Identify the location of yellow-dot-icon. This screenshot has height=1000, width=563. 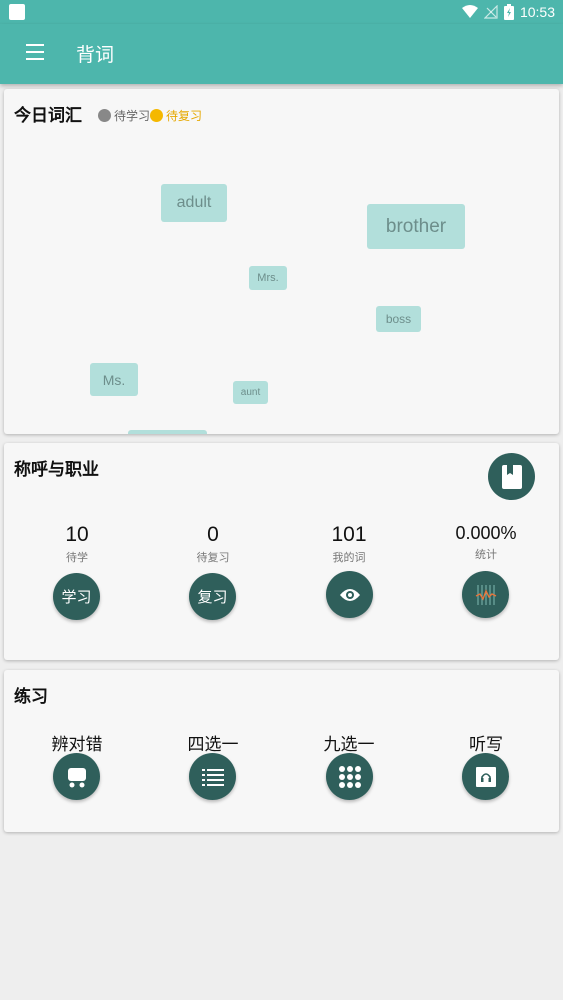
(157, 115).